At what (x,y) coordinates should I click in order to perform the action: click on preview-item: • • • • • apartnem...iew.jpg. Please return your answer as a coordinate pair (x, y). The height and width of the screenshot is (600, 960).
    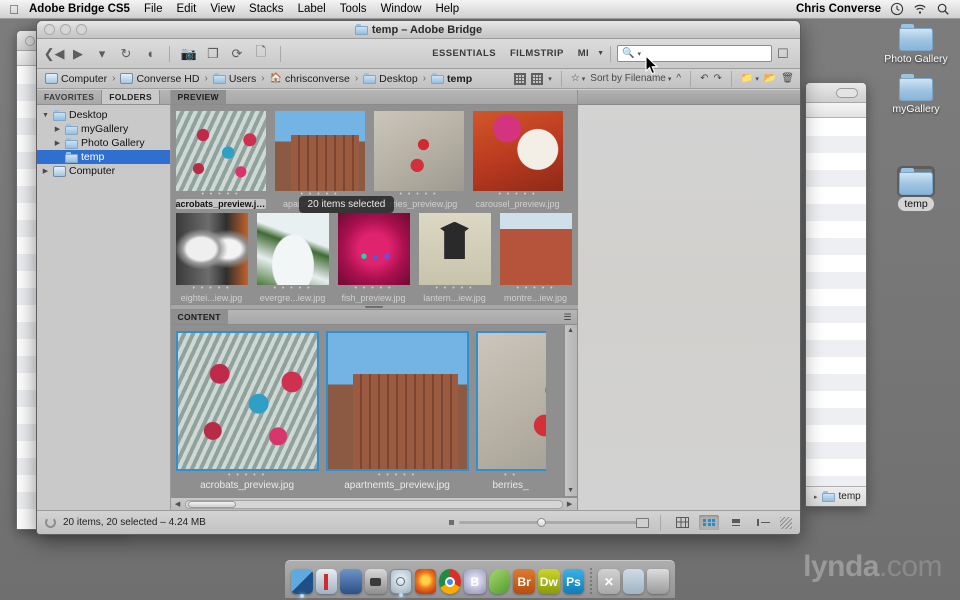
    Looking at the image, I should click on (319, 160).